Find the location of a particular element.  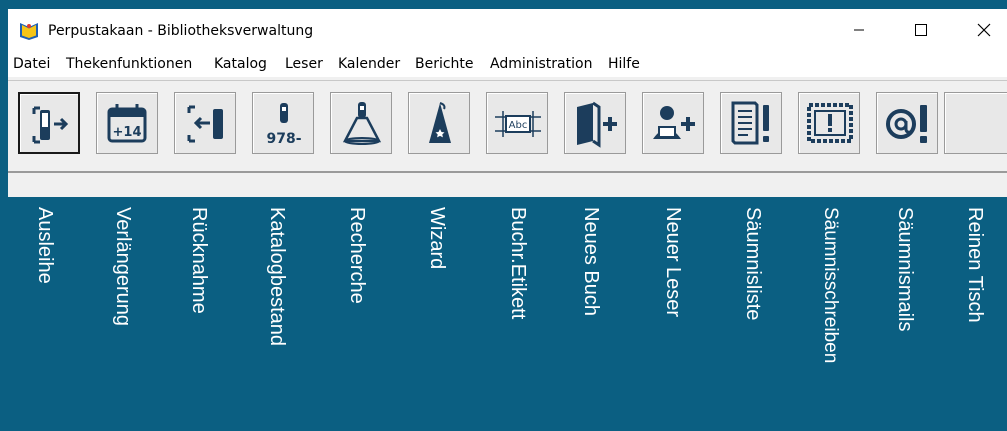

isbn-flashlight-icon: 978- is located at coordinates (284, 125).